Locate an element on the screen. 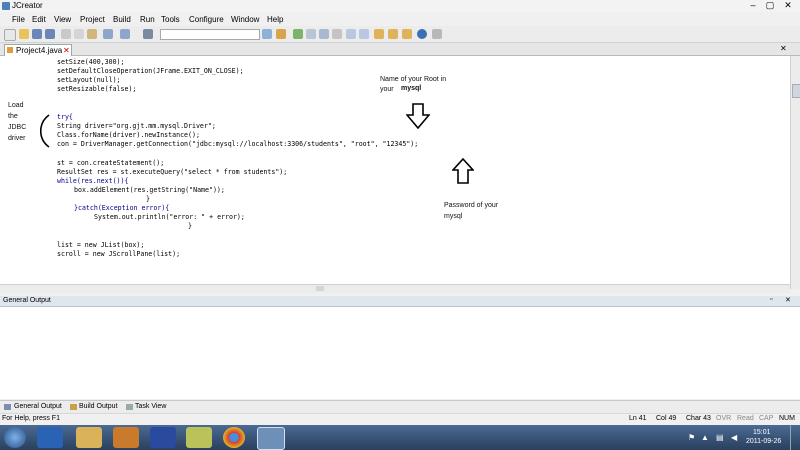 This screenshot has height=450, width=800. task-view-tab-icon is located at coordinates (129, 407).